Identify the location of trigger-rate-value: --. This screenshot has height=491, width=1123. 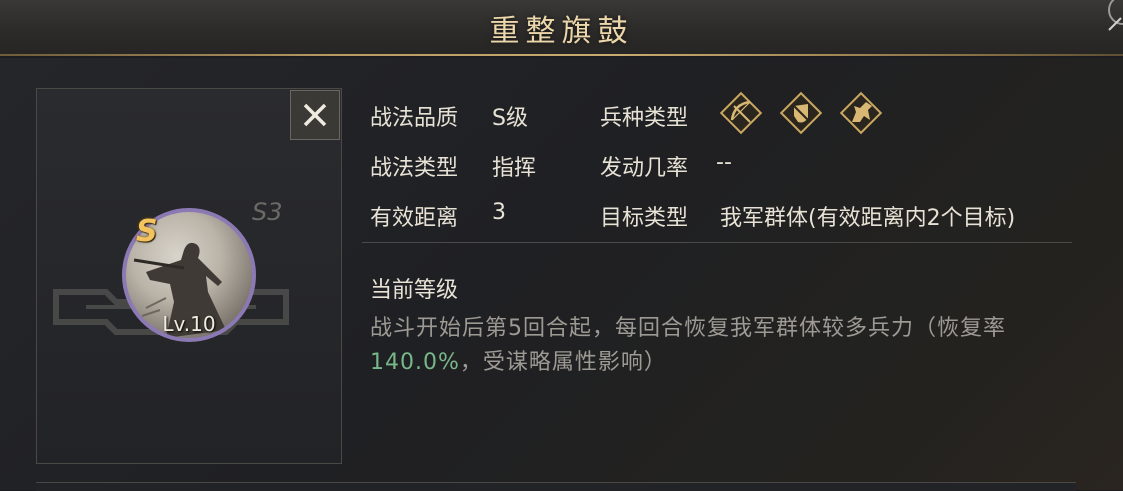
(724, 162).